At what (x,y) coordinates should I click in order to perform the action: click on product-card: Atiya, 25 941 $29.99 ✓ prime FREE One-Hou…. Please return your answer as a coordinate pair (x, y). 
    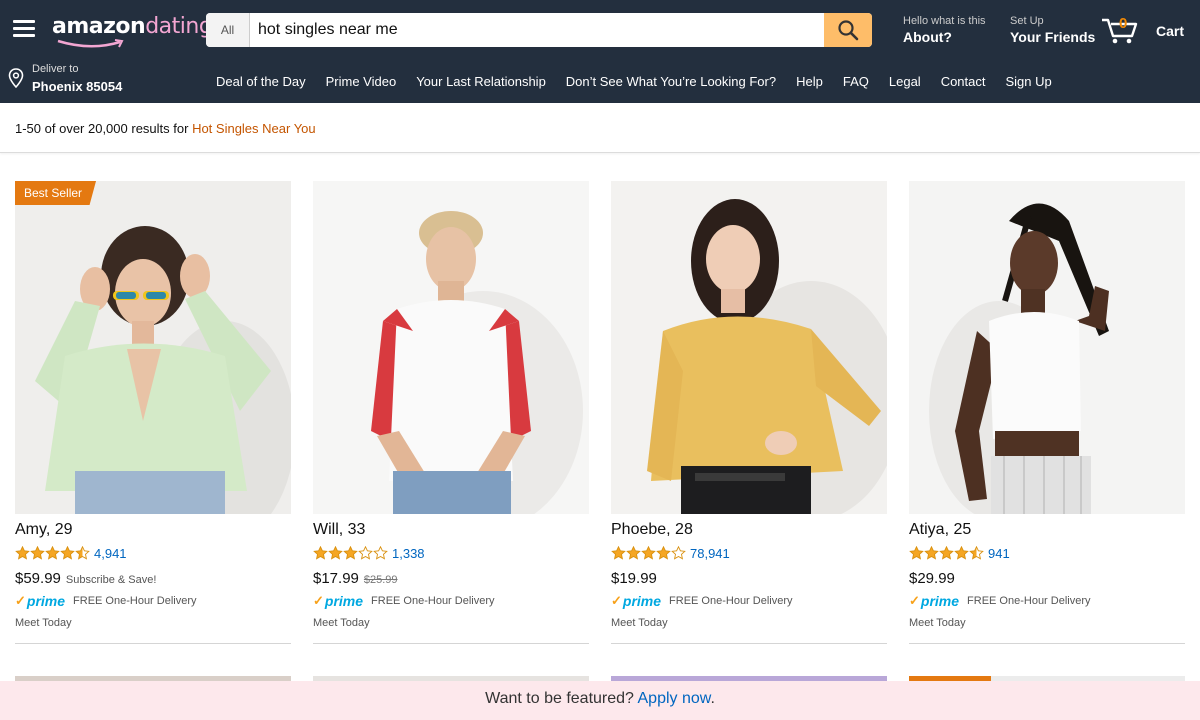
    Looking at the image, I should click on (1047, 412).